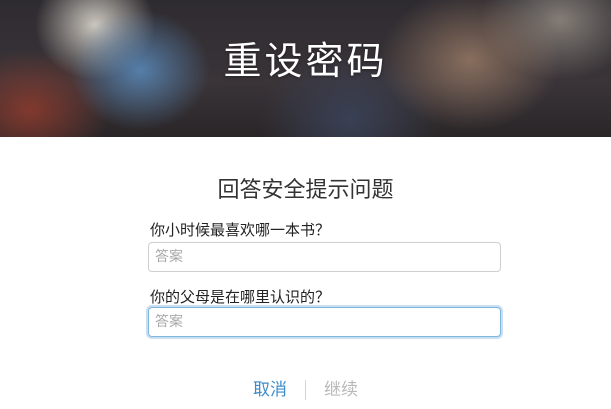 This screenshot has height=409, width=611. What do you see at coordinates (240, 230) in the screenshot?
I see `security-question-1-label: 你小时候最喜欢哪一本书？` at bounding box center [240, 230].